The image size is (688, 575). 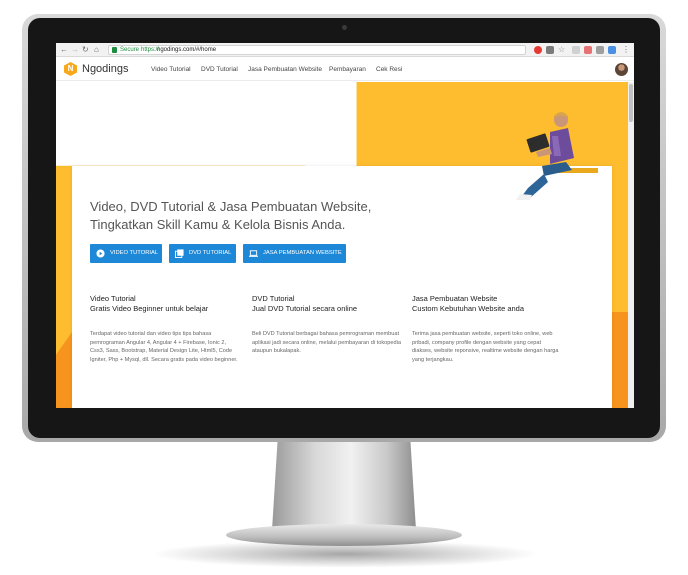 What do you see at coordinates (114, 50) in the screenshot?
I see `lock-icon` at bounding box center [114, 50].